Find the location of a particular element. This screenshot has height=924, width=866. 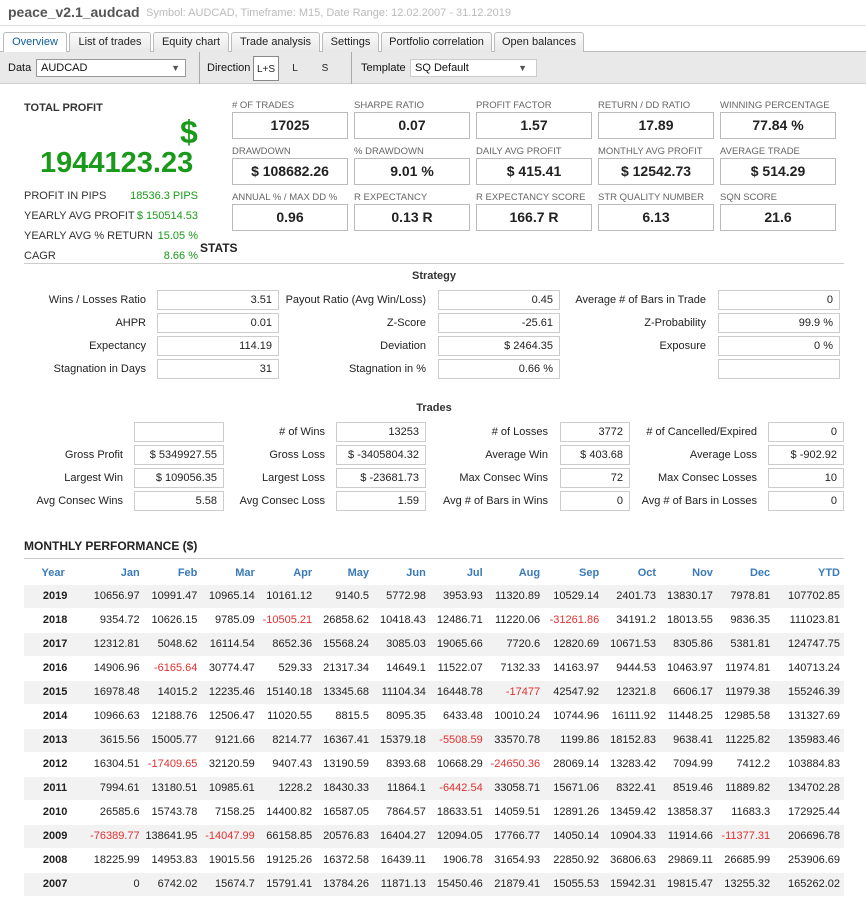

value-cell: 7412.2 is located at coordinates (745, 763).